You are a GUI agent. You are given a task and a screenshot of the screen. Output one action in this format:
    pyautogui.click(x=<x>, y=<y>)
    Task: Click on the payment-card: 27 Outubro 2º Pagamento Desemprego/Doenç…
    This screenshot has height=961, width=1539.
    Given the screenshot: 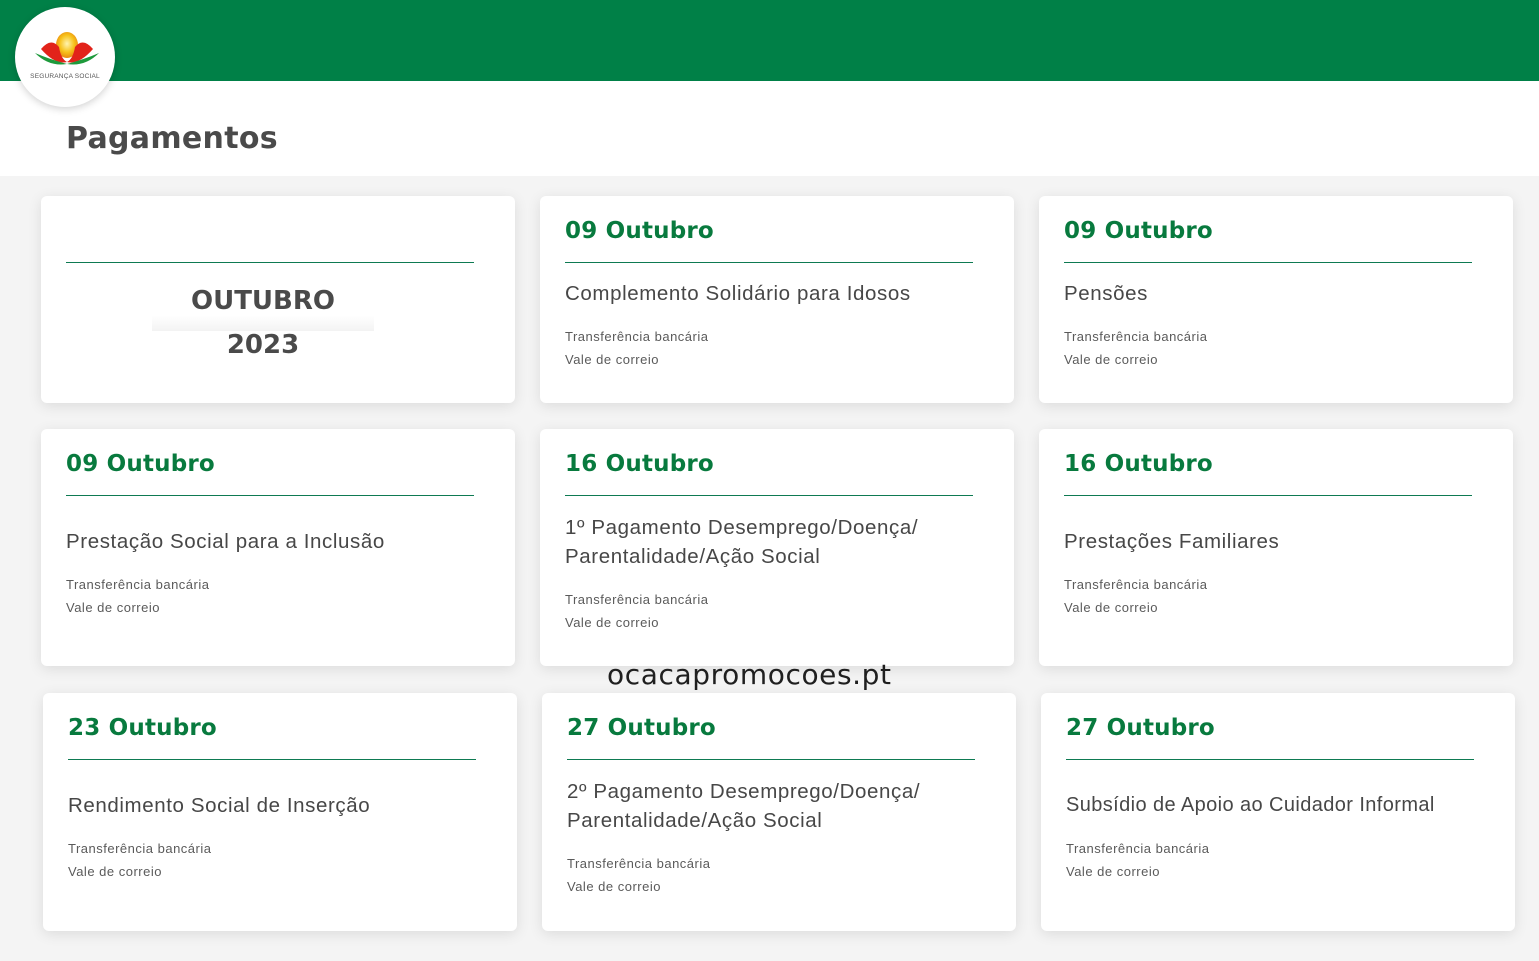 What is the action you would take?
    pyautogui.click(x=779, y=812)
    